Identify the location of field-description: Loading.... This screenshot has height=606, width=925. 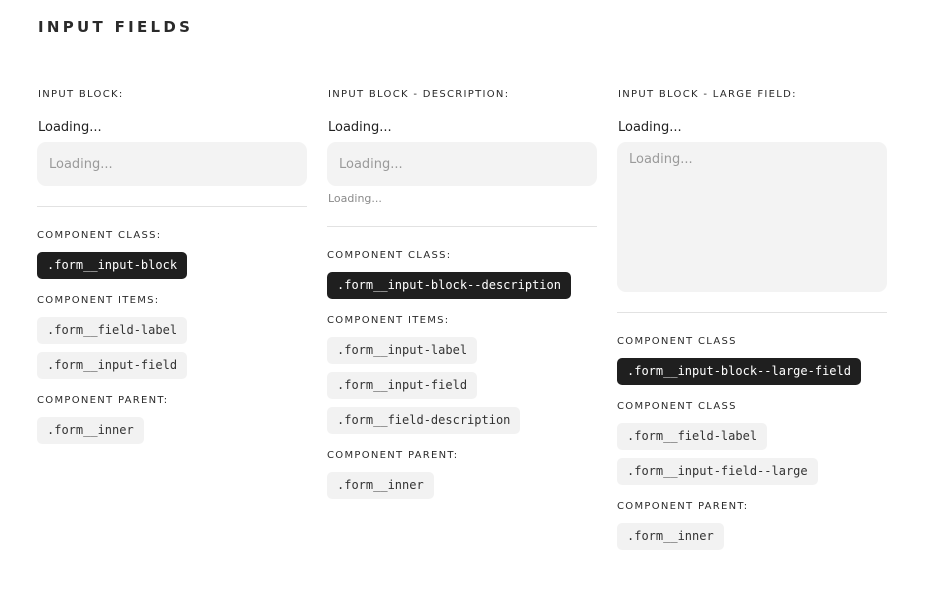
(355, 198).